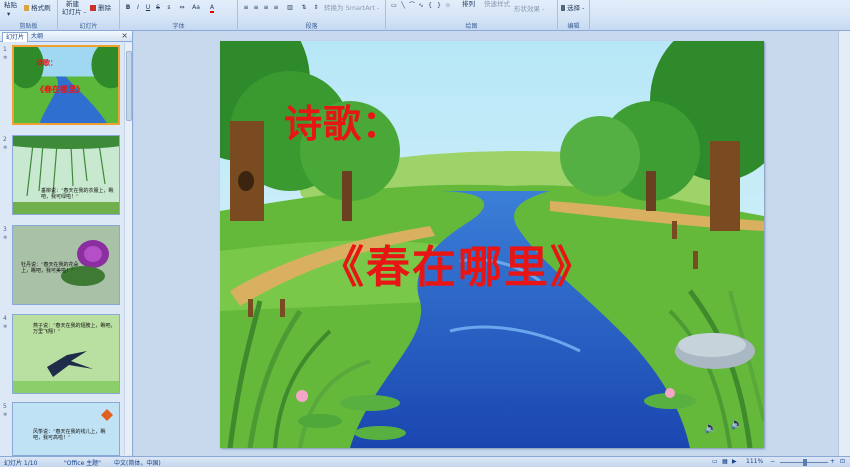 The image size is (850, 467). Describe the element at coordinates (196, 7) in the screenshot. I see `change-case-icon: Aa` at that location.